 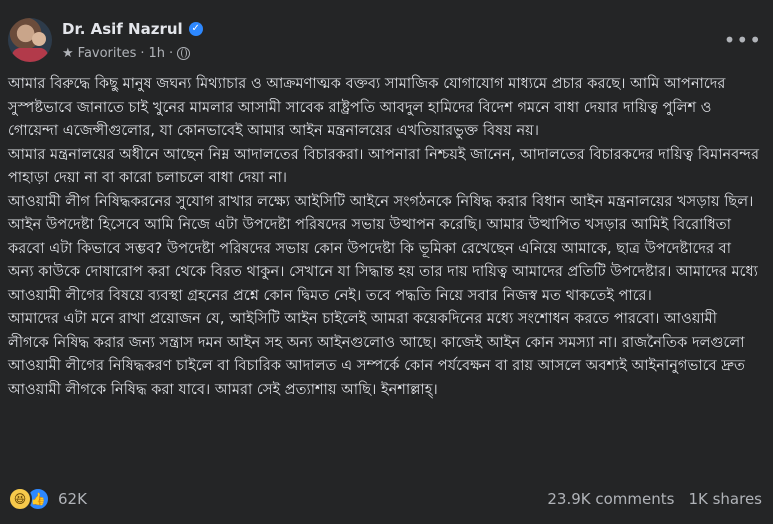 I want to click on author-name-row: Dr. Asif Nazrul ✓, so click(x=132, y=29).